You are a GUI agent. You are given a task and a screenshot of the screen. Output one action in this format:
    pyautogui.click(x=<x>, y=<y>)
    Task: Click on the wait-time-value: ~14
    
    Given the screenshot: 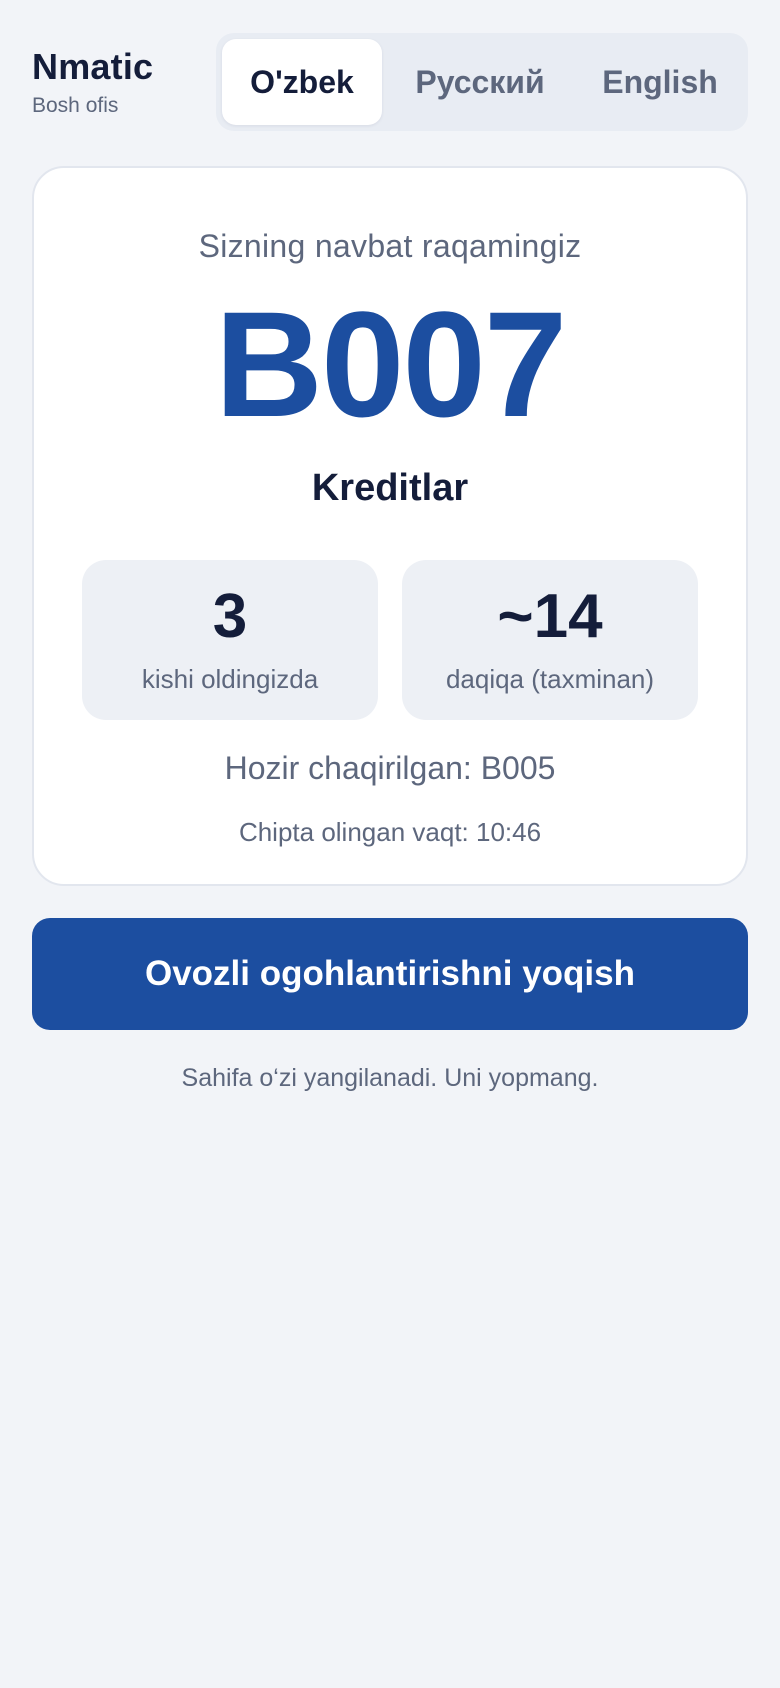 What is the action you would take?
    pyautogui.click(x=550, y=616)
    